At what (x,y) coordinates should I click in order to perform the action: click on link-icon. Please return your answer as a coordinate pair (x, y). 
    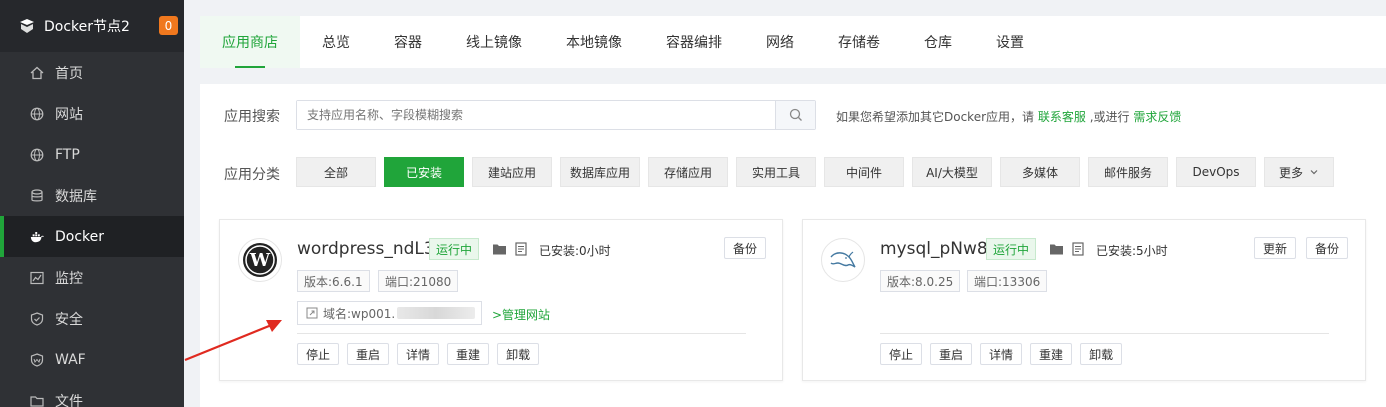
    Looking at the image, I should click on (312, 313).